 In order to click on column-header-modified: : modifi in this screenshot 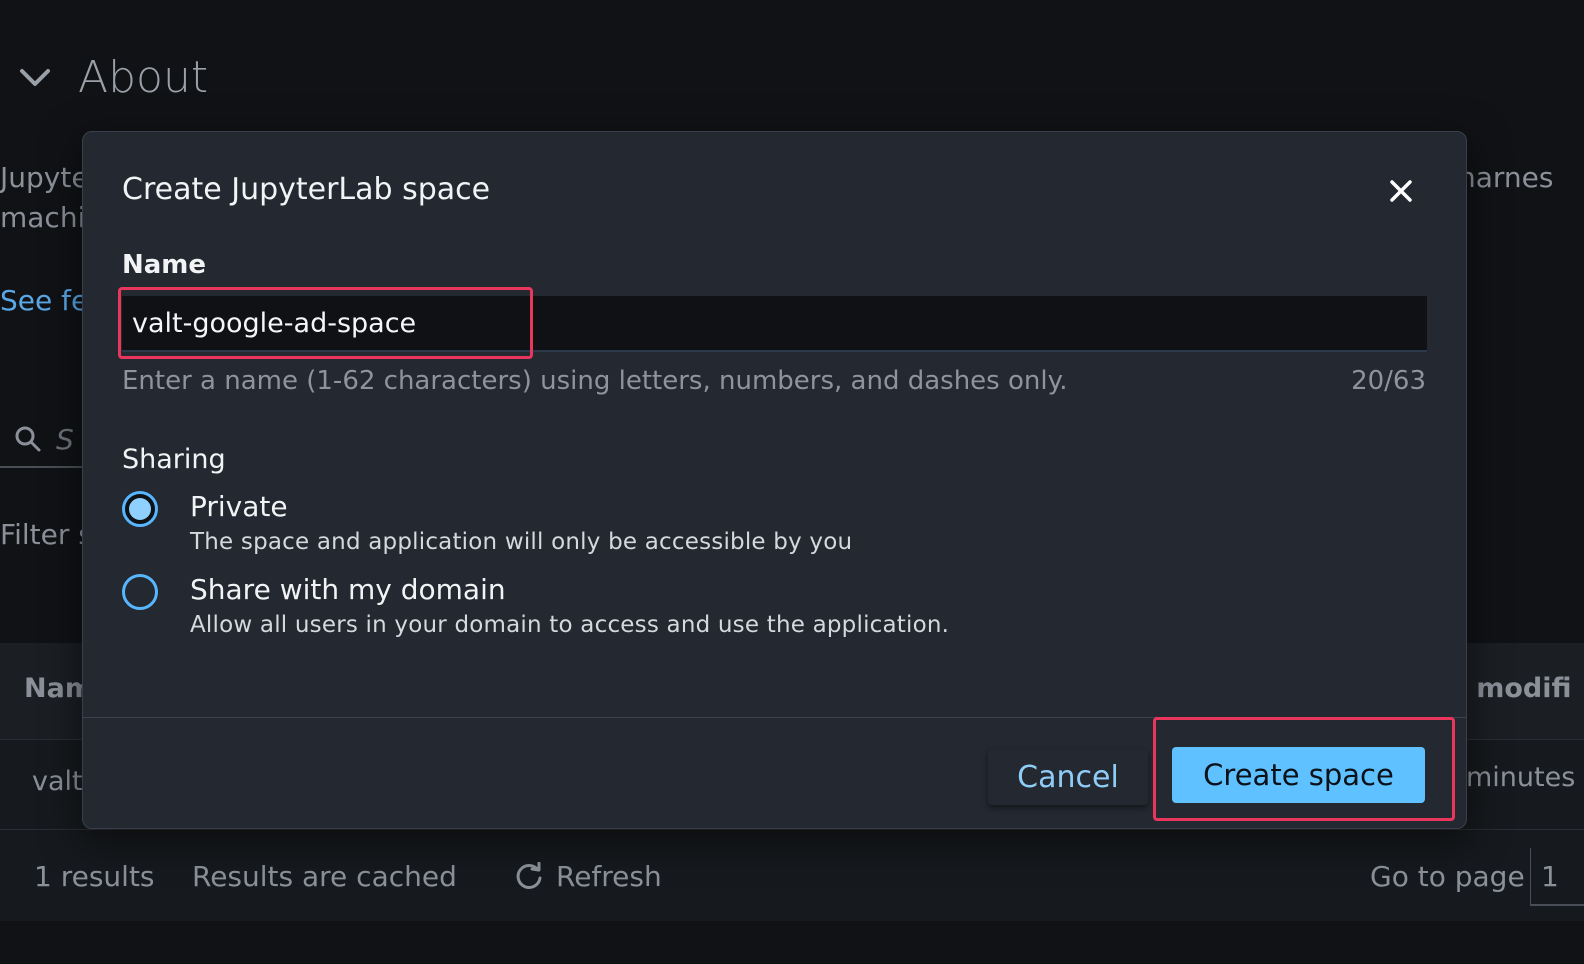, I will do `click(1513, 688)`.